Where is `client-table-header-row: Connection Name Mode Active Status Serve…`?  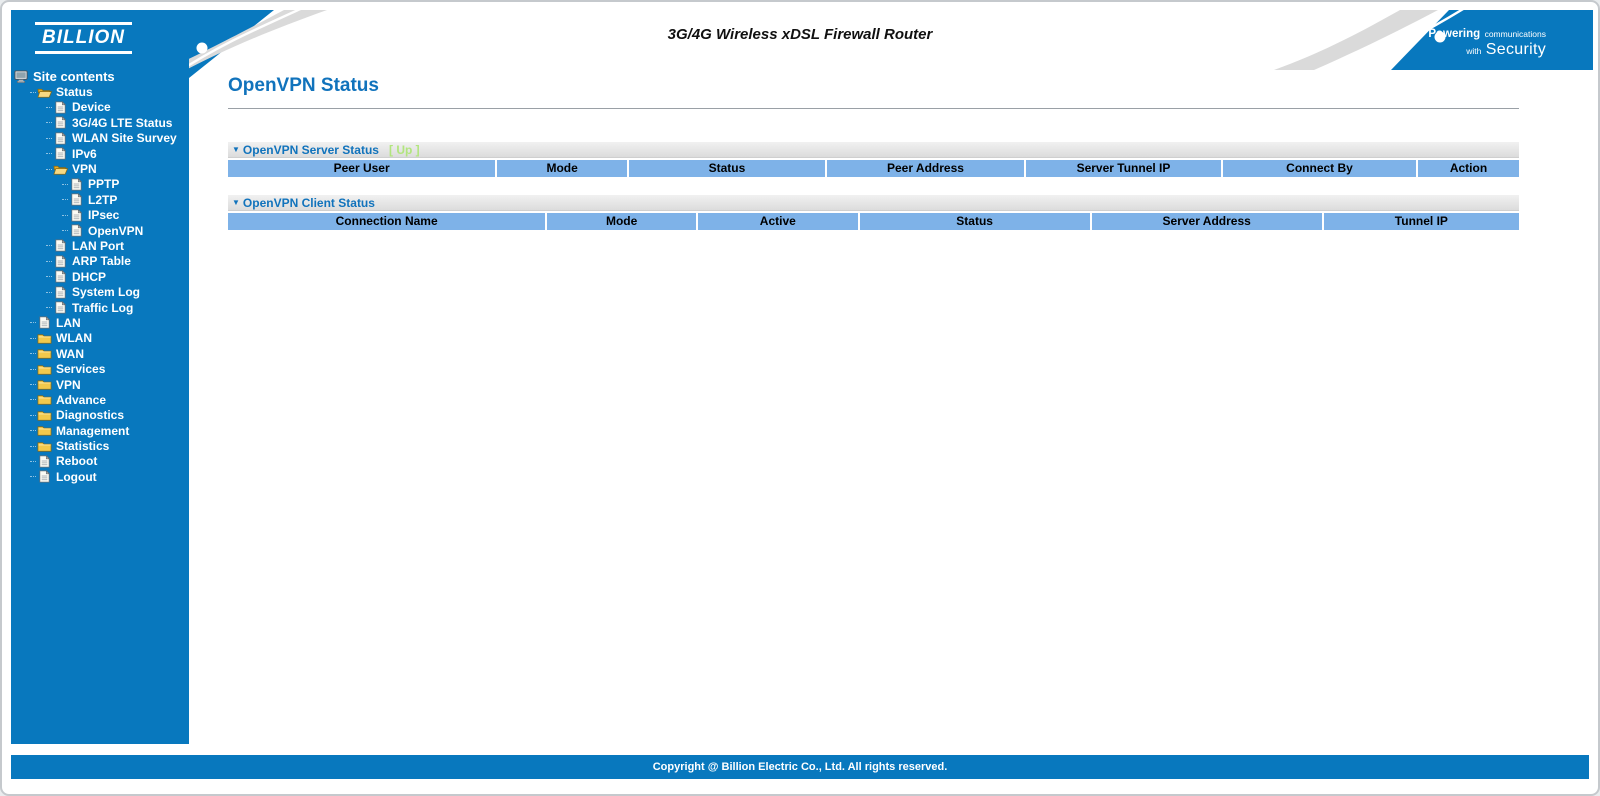
client-table-header-row: Connection Name Mode Active Status Serve… is located at coordinates (874, 221).